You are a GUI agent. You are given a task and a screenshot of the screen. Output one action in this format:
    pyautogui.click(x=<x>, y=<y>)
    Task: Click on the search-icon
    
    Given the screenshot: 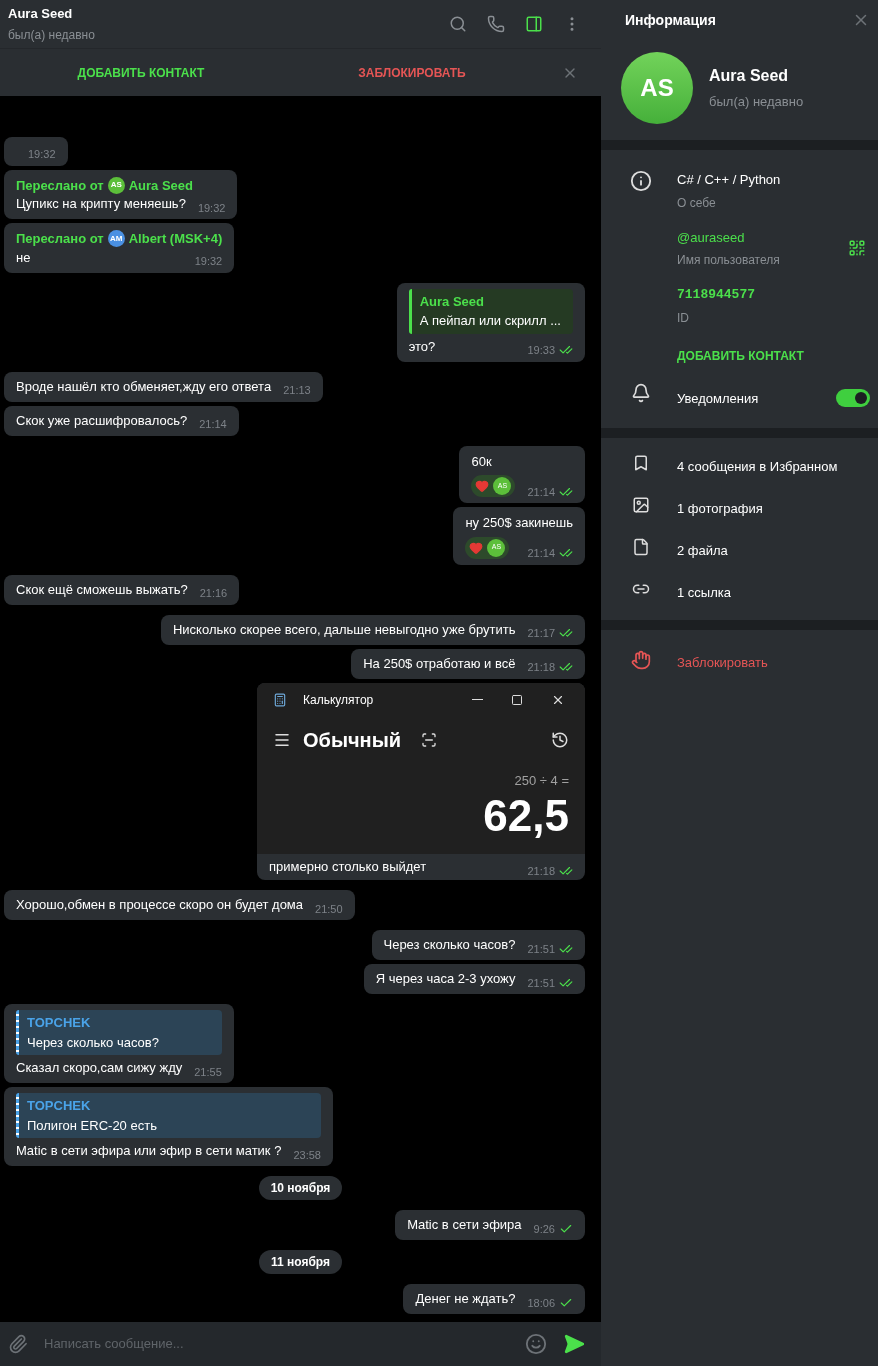 What is the action you would take?
    pyautogui.click(x=458, y=24)
    